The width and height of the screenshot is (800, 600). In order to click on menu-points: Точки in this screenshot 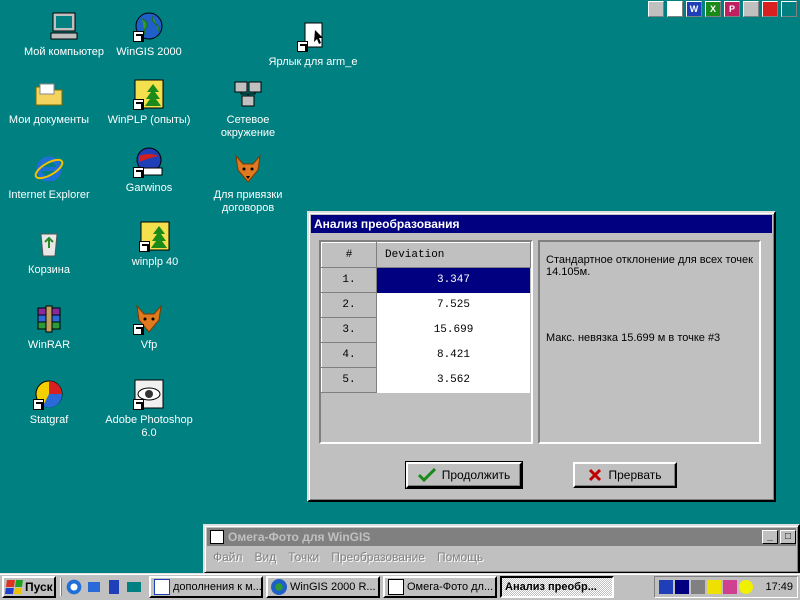, I will do `click(303, 557)`.